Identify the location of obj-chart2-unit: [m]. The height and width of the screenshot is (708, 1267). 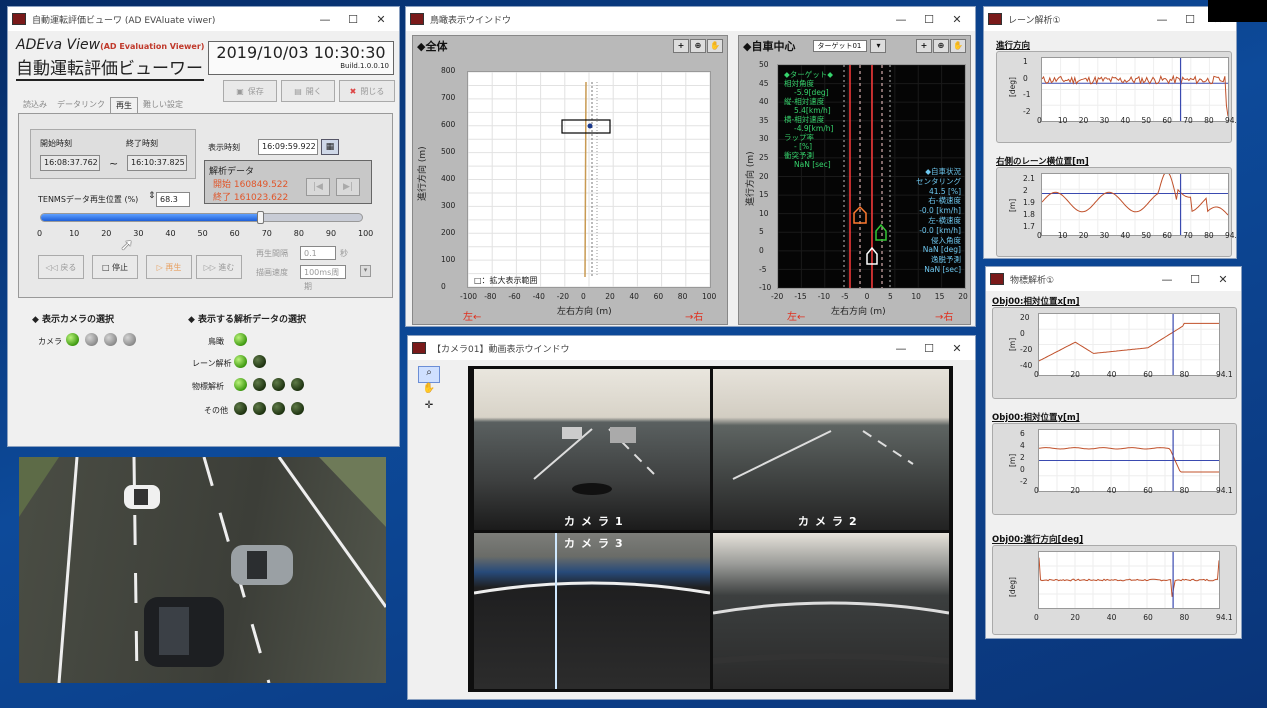
(1012, 460).